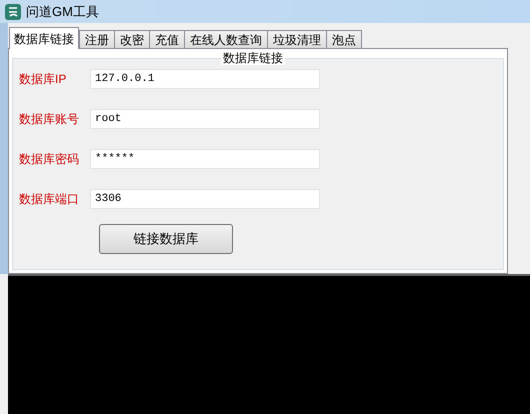 This screenshot has width=530, height=414. I want to click on field-label: 数据库密码, so click(49, 159).